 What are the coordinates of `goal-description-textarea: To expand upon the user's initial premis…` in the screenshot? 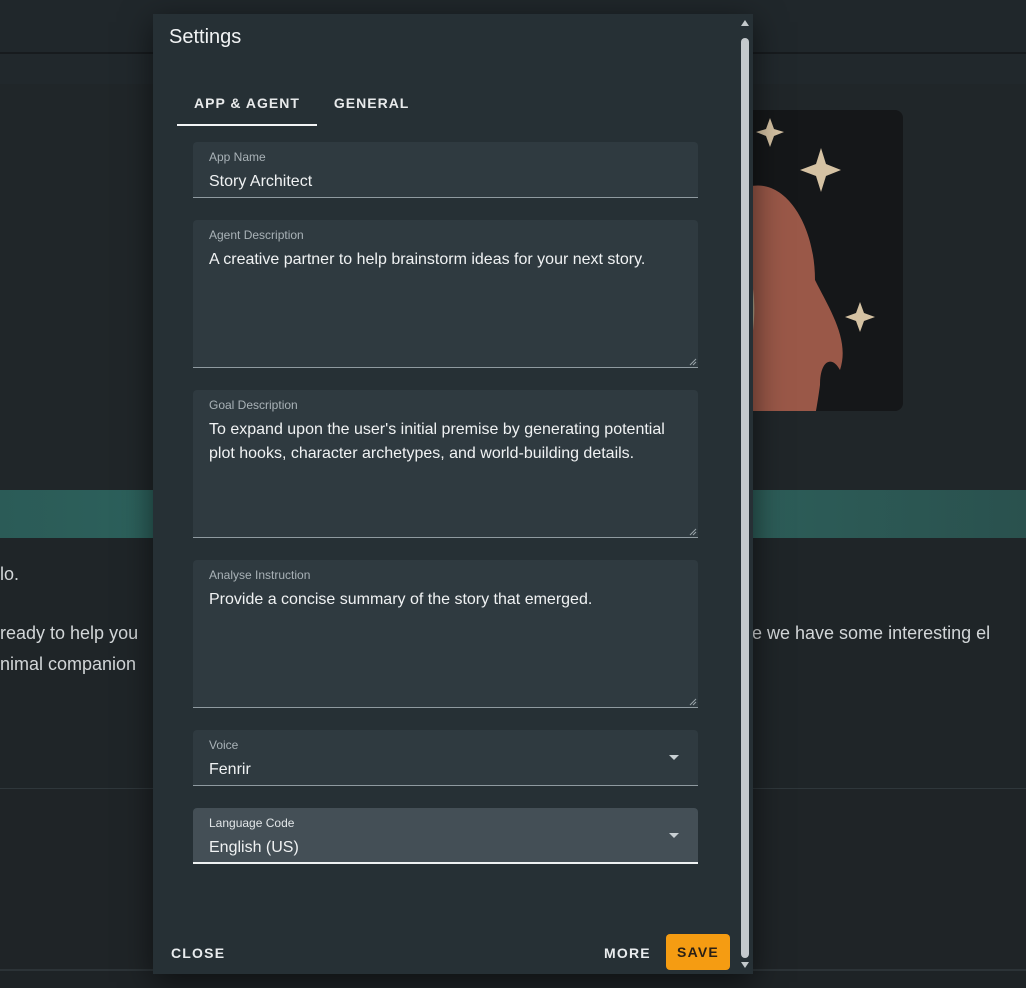 It's located at (444, 442).